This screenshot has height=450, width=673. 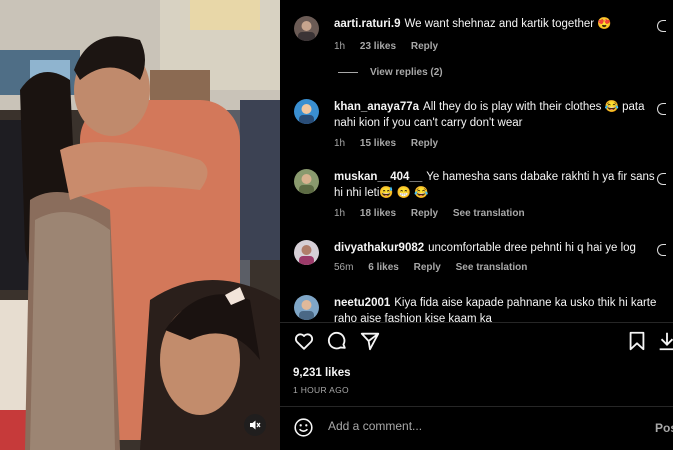 I want to click on replies-divider, so click(x=348, y=72).